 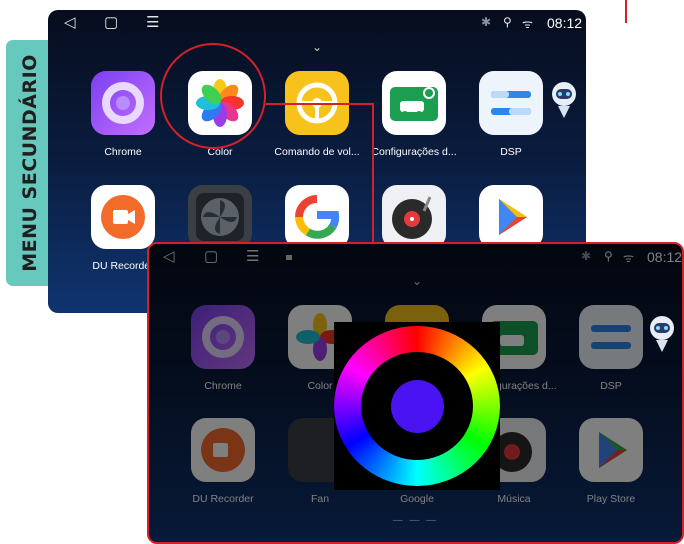 I want to click on bluetooth-icon: ✱, so click(x=486, y=22).